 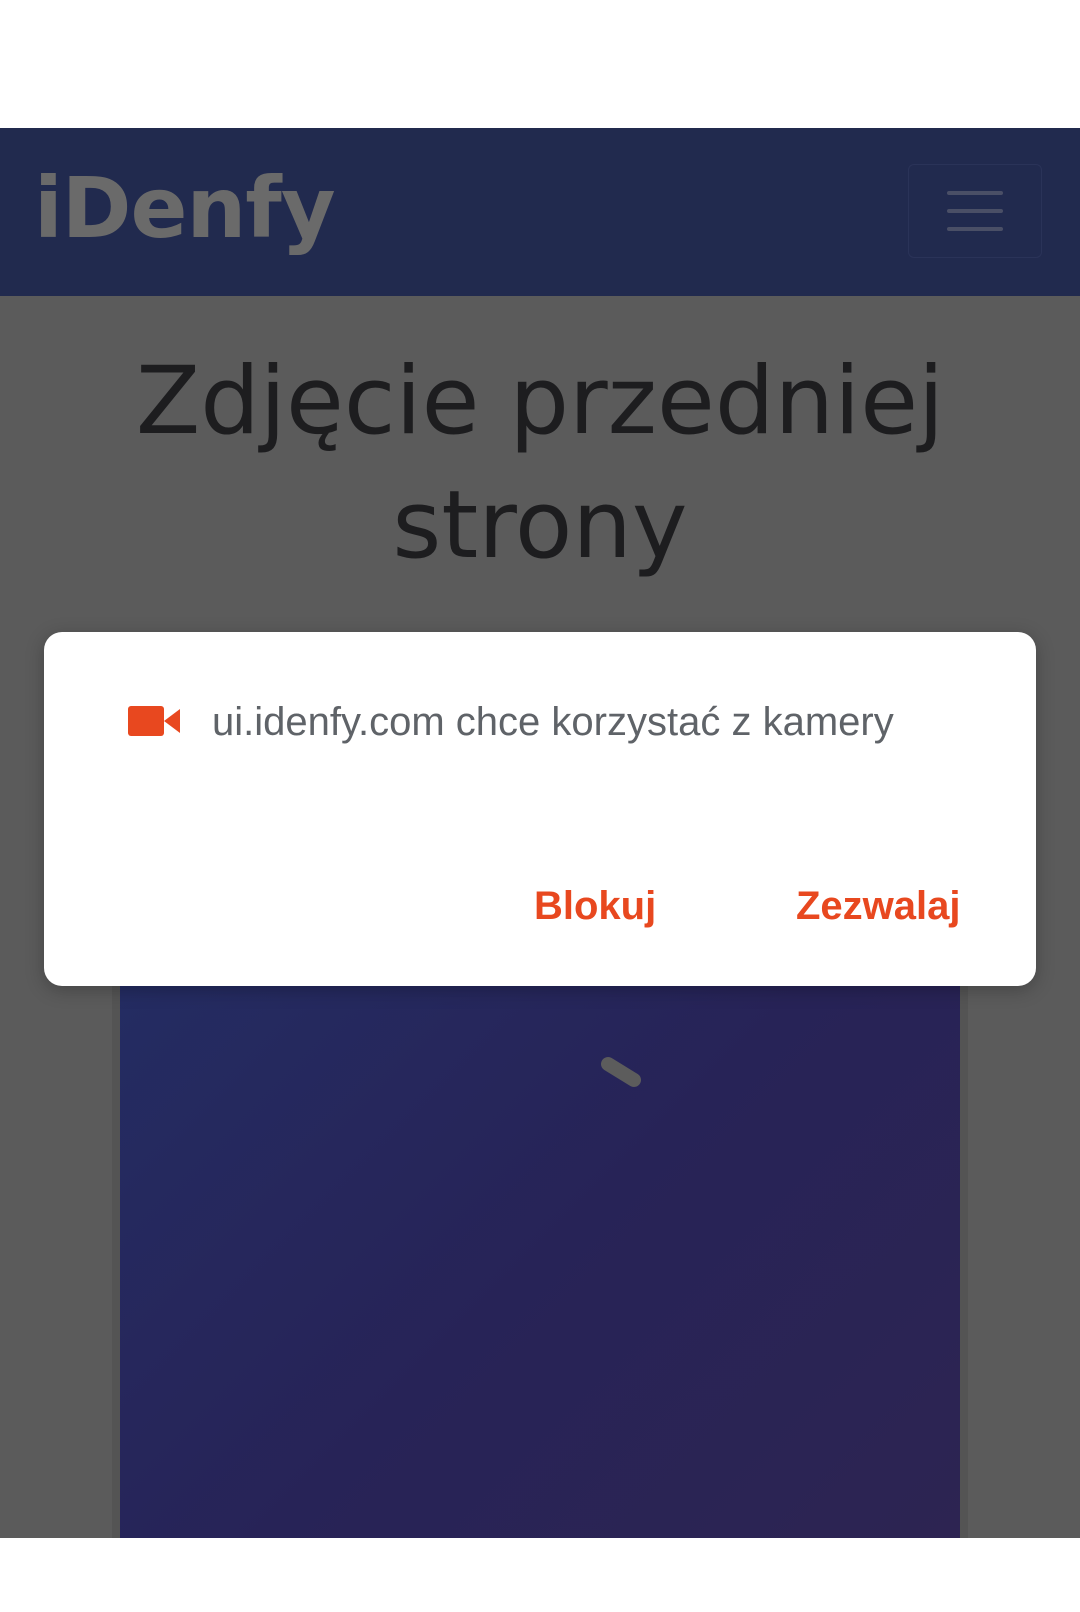 I want to click on loading-spinner-icon, so click(x=621, y=1072).